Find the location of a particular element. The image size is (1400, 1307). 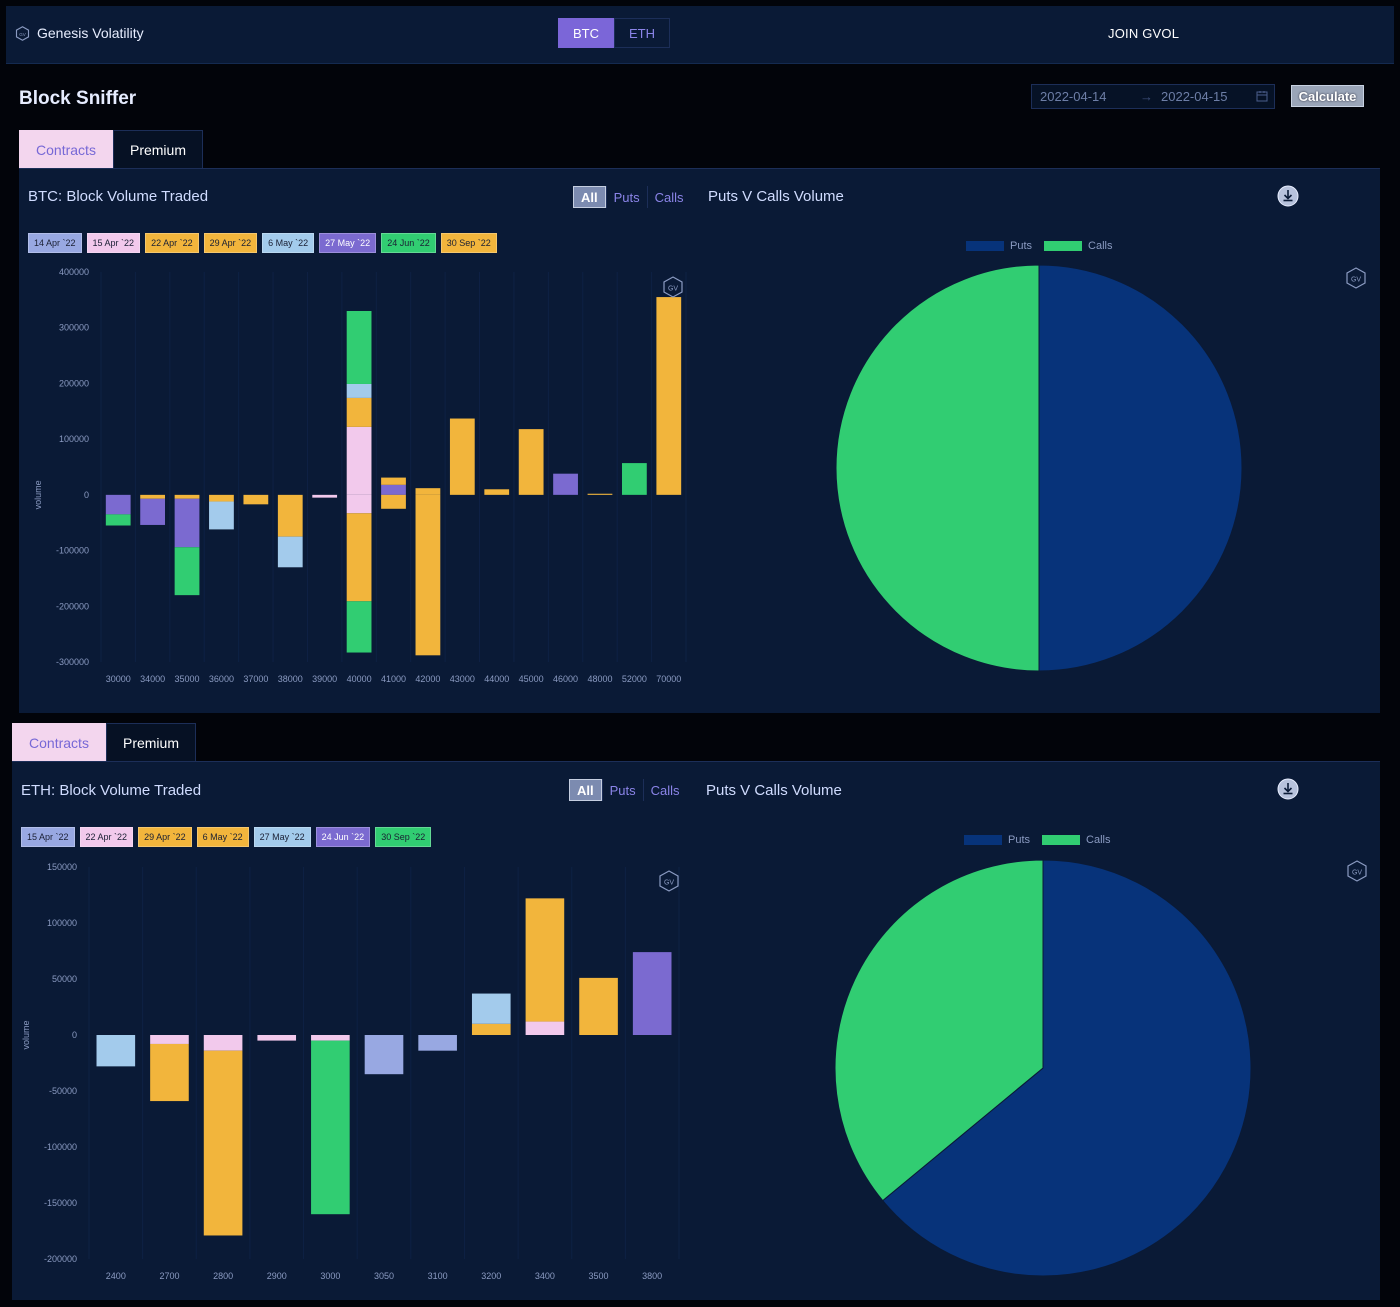

expiry-legend-chip: 14 Apr `22 is located at coordinates (55, 243).